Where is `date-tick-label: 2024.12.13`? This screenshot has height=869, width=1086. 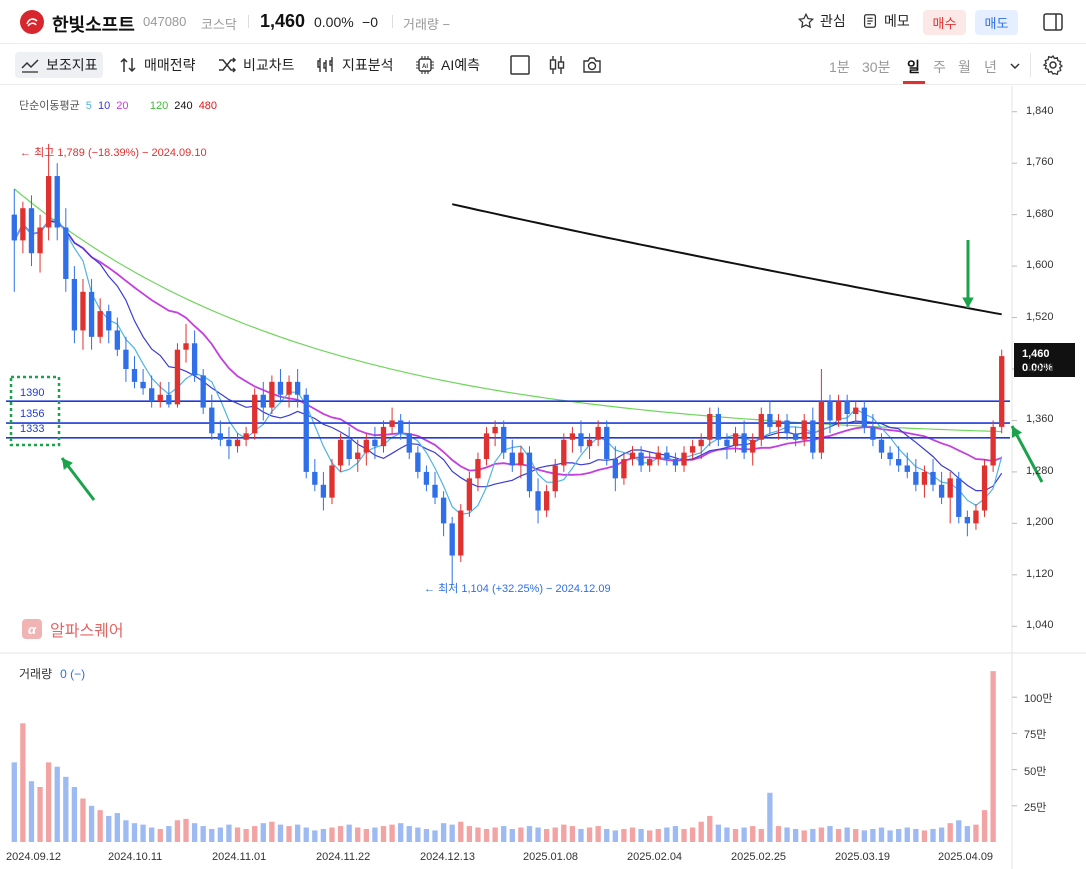 date-tick-label: 2024.12.13 is located at coordinates (448, 857).